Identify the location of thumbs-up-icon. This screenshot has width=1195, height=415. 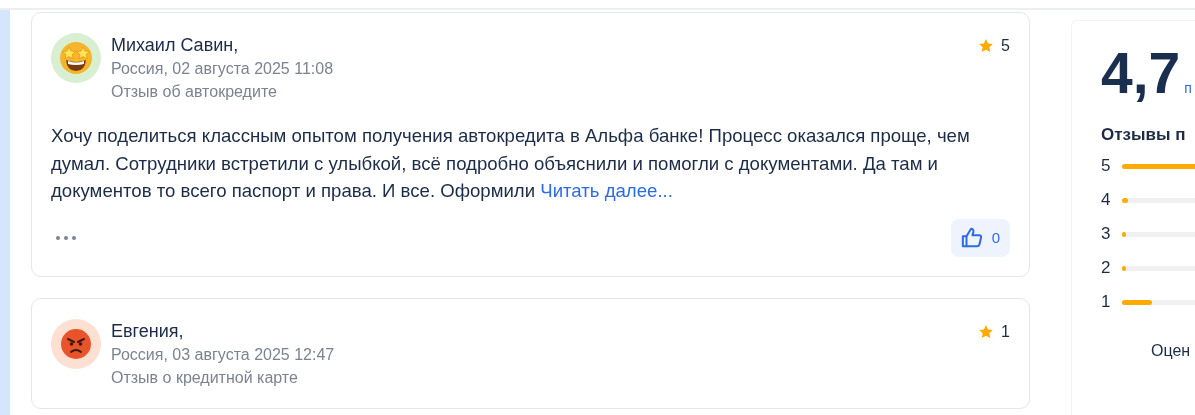
(971, 237).